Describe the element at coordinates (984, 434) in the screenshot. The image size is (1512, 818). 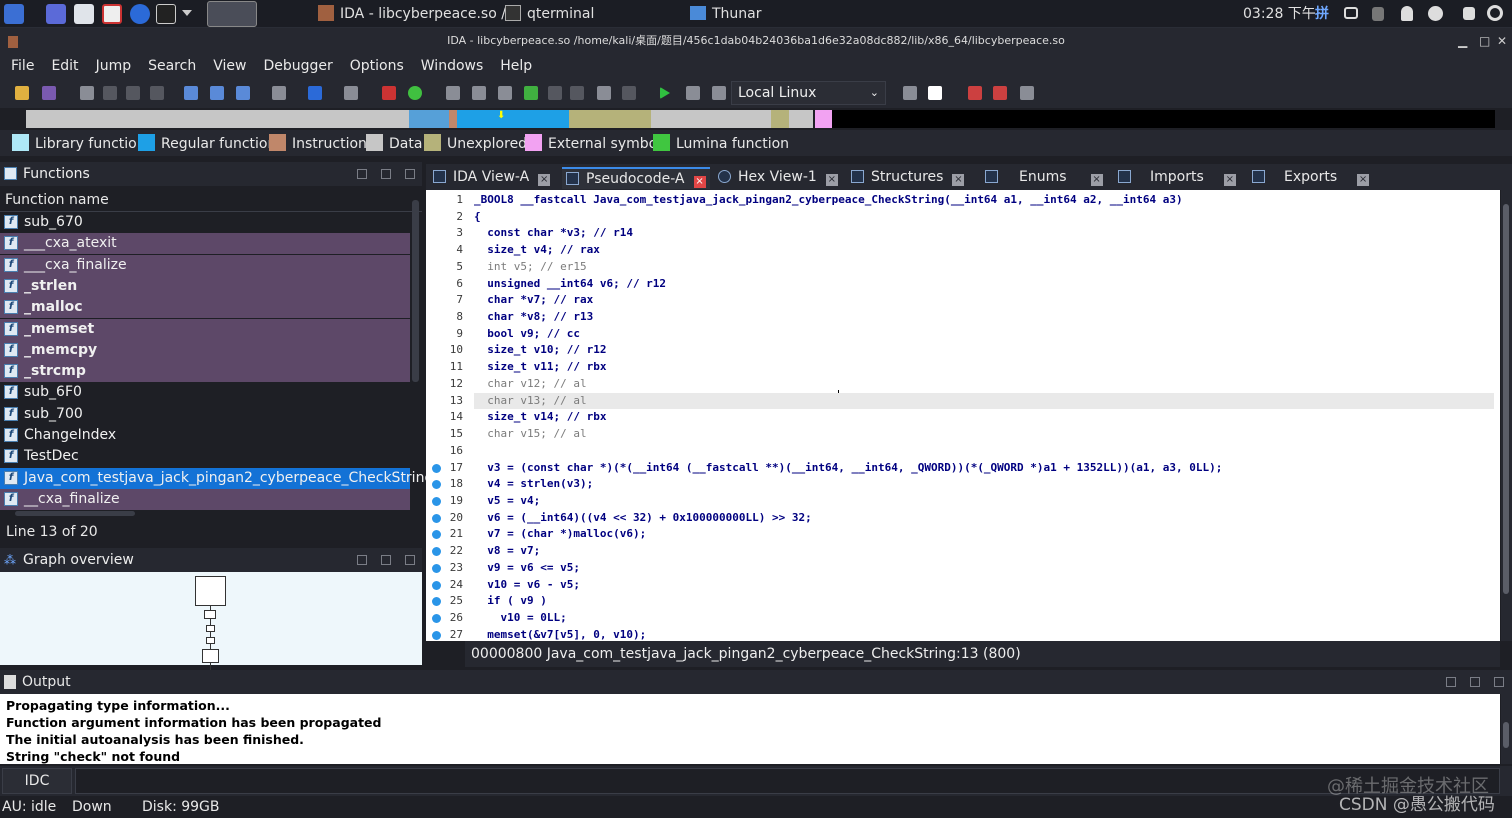
I see `code-line: char v15; // al` at that location.